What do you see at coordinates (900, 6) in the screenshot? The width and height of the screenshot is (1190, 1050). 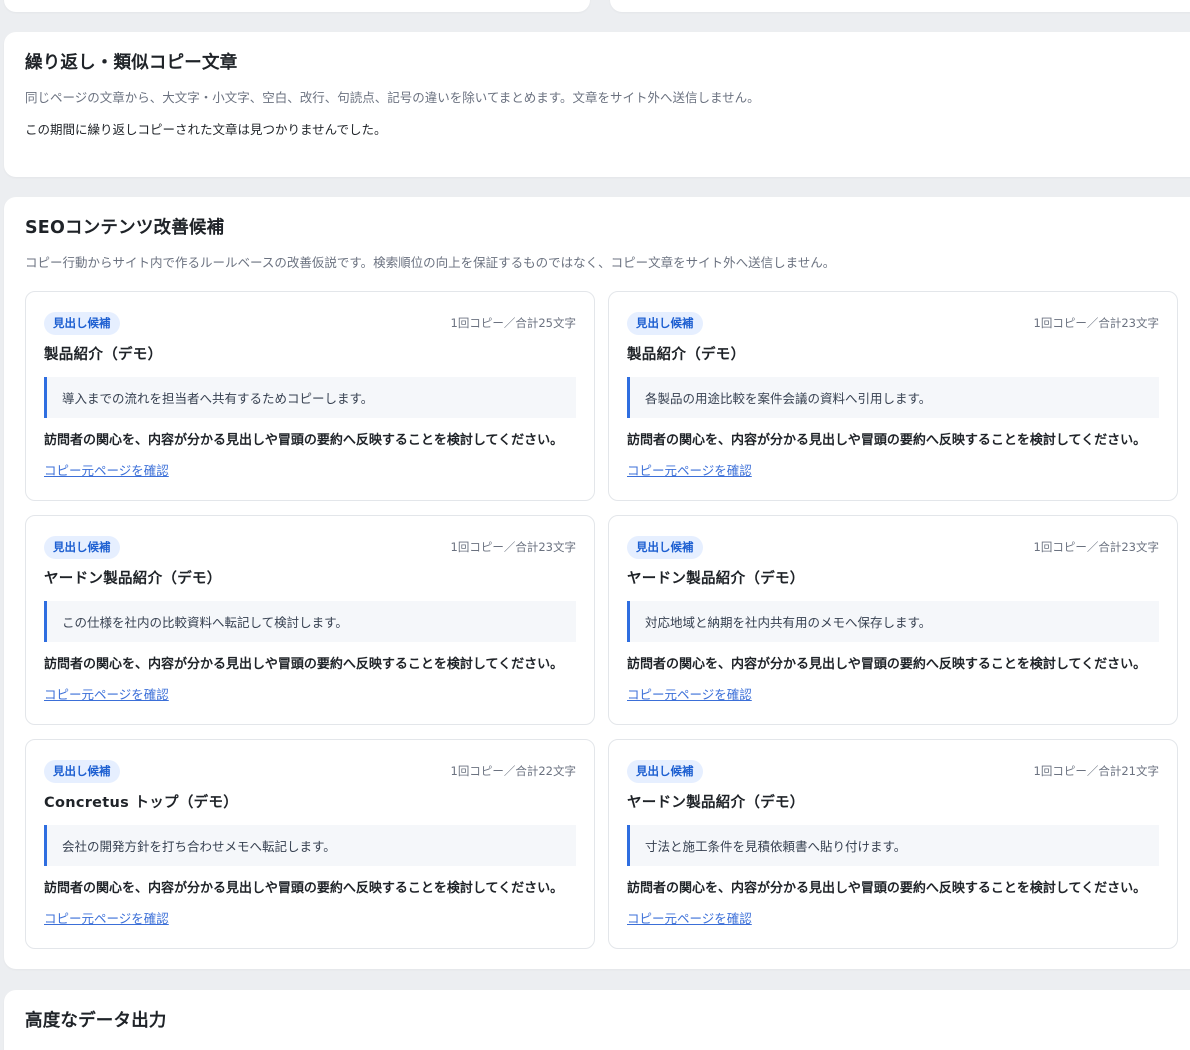 I see `previous-panel-right` at bounding box center [900, 6].